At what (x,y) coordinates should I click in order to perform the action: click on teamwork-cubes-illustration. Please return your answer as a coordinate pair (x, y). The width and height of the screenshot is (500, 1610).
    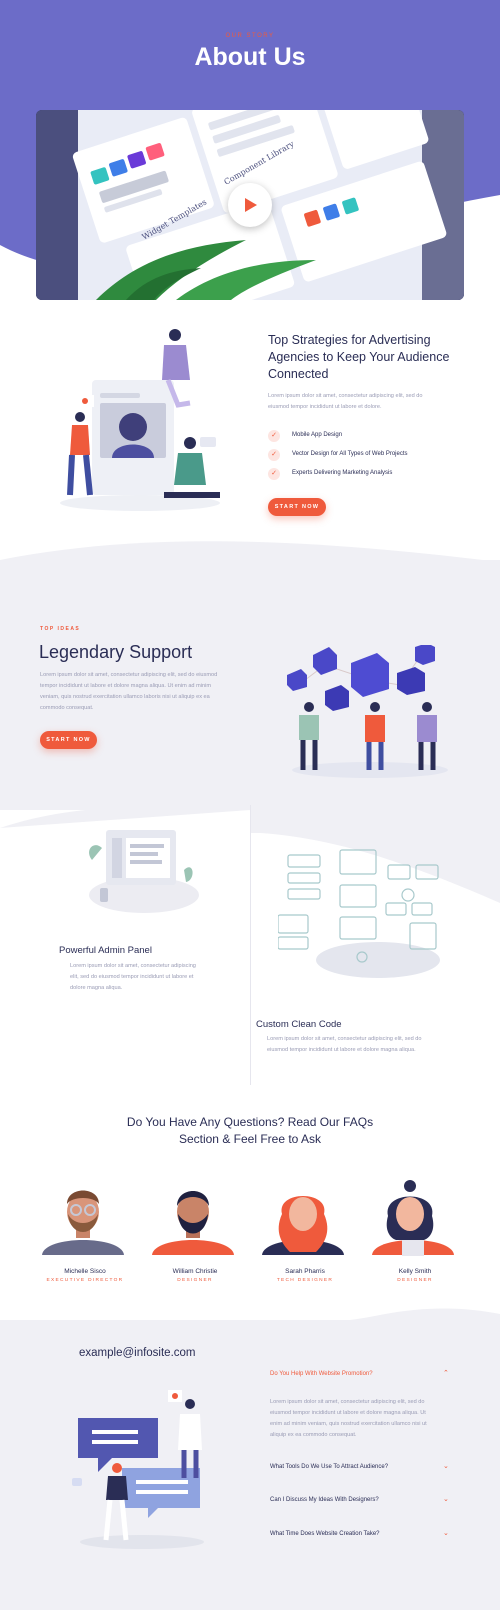
    Looking at the image, I should click on (367, 711).